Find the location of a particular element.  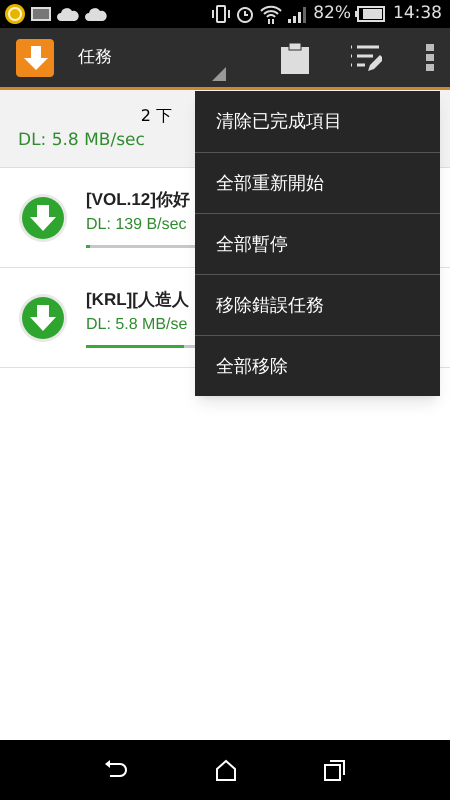

menu-item: 全部暫停 is located at coordinates (317, 243).